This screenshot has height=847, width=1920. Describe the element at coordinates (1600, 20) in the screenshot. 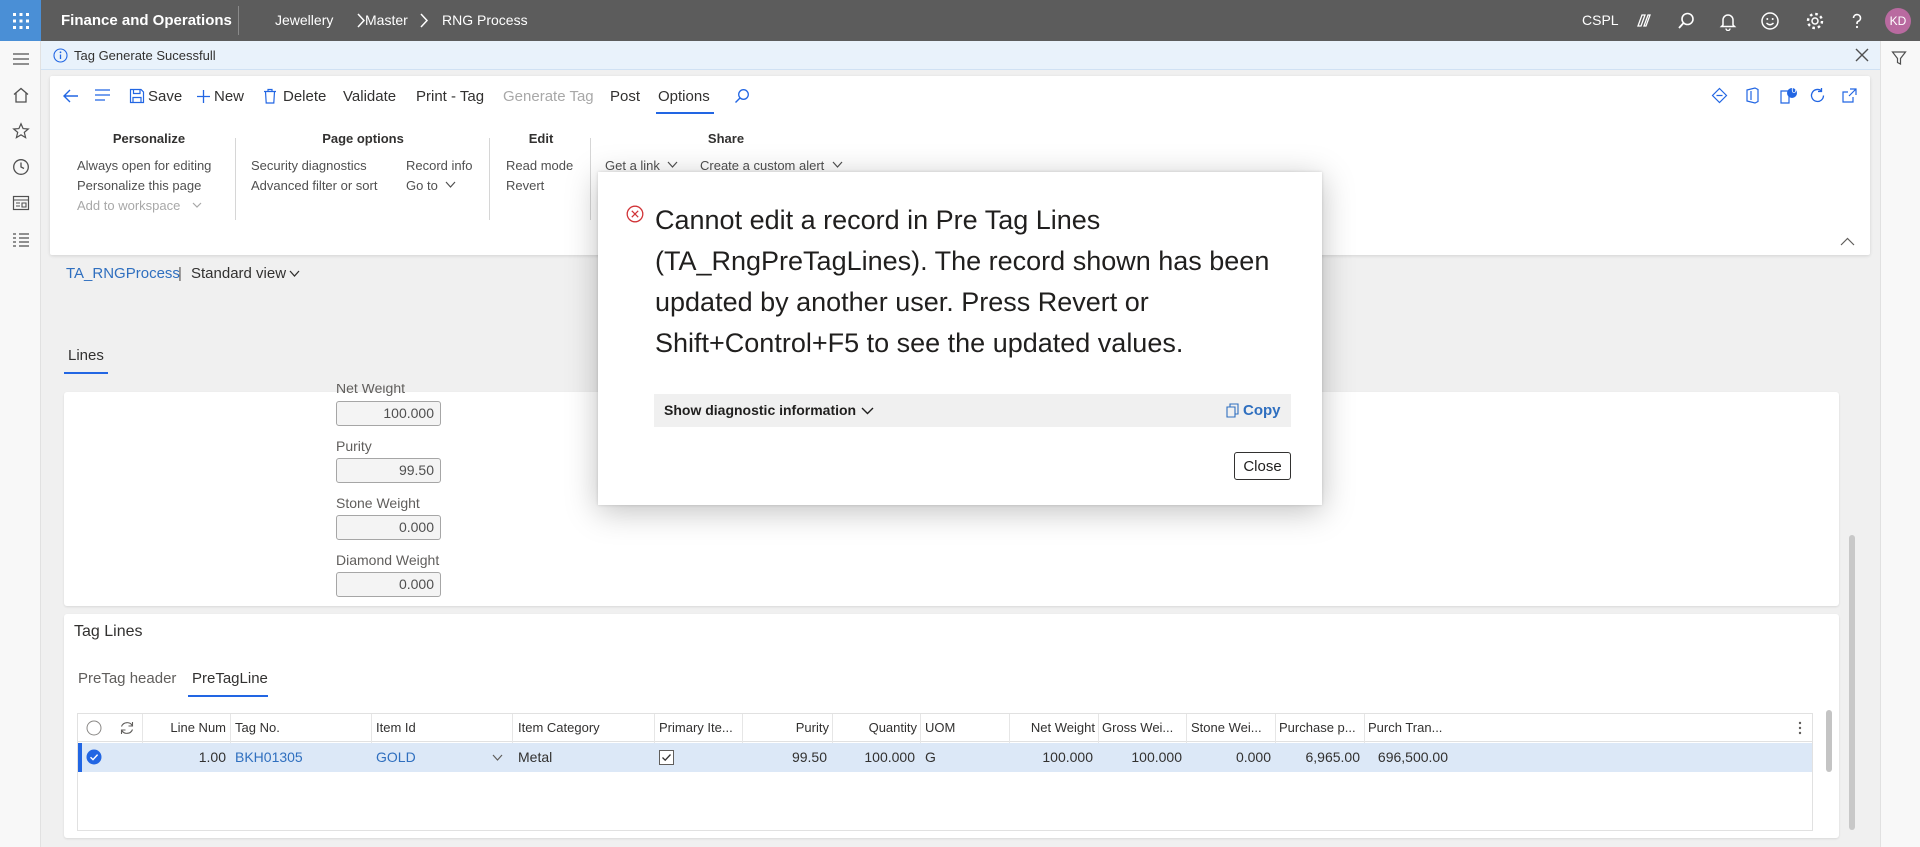

I see `company-picker: CSPL` at that location.